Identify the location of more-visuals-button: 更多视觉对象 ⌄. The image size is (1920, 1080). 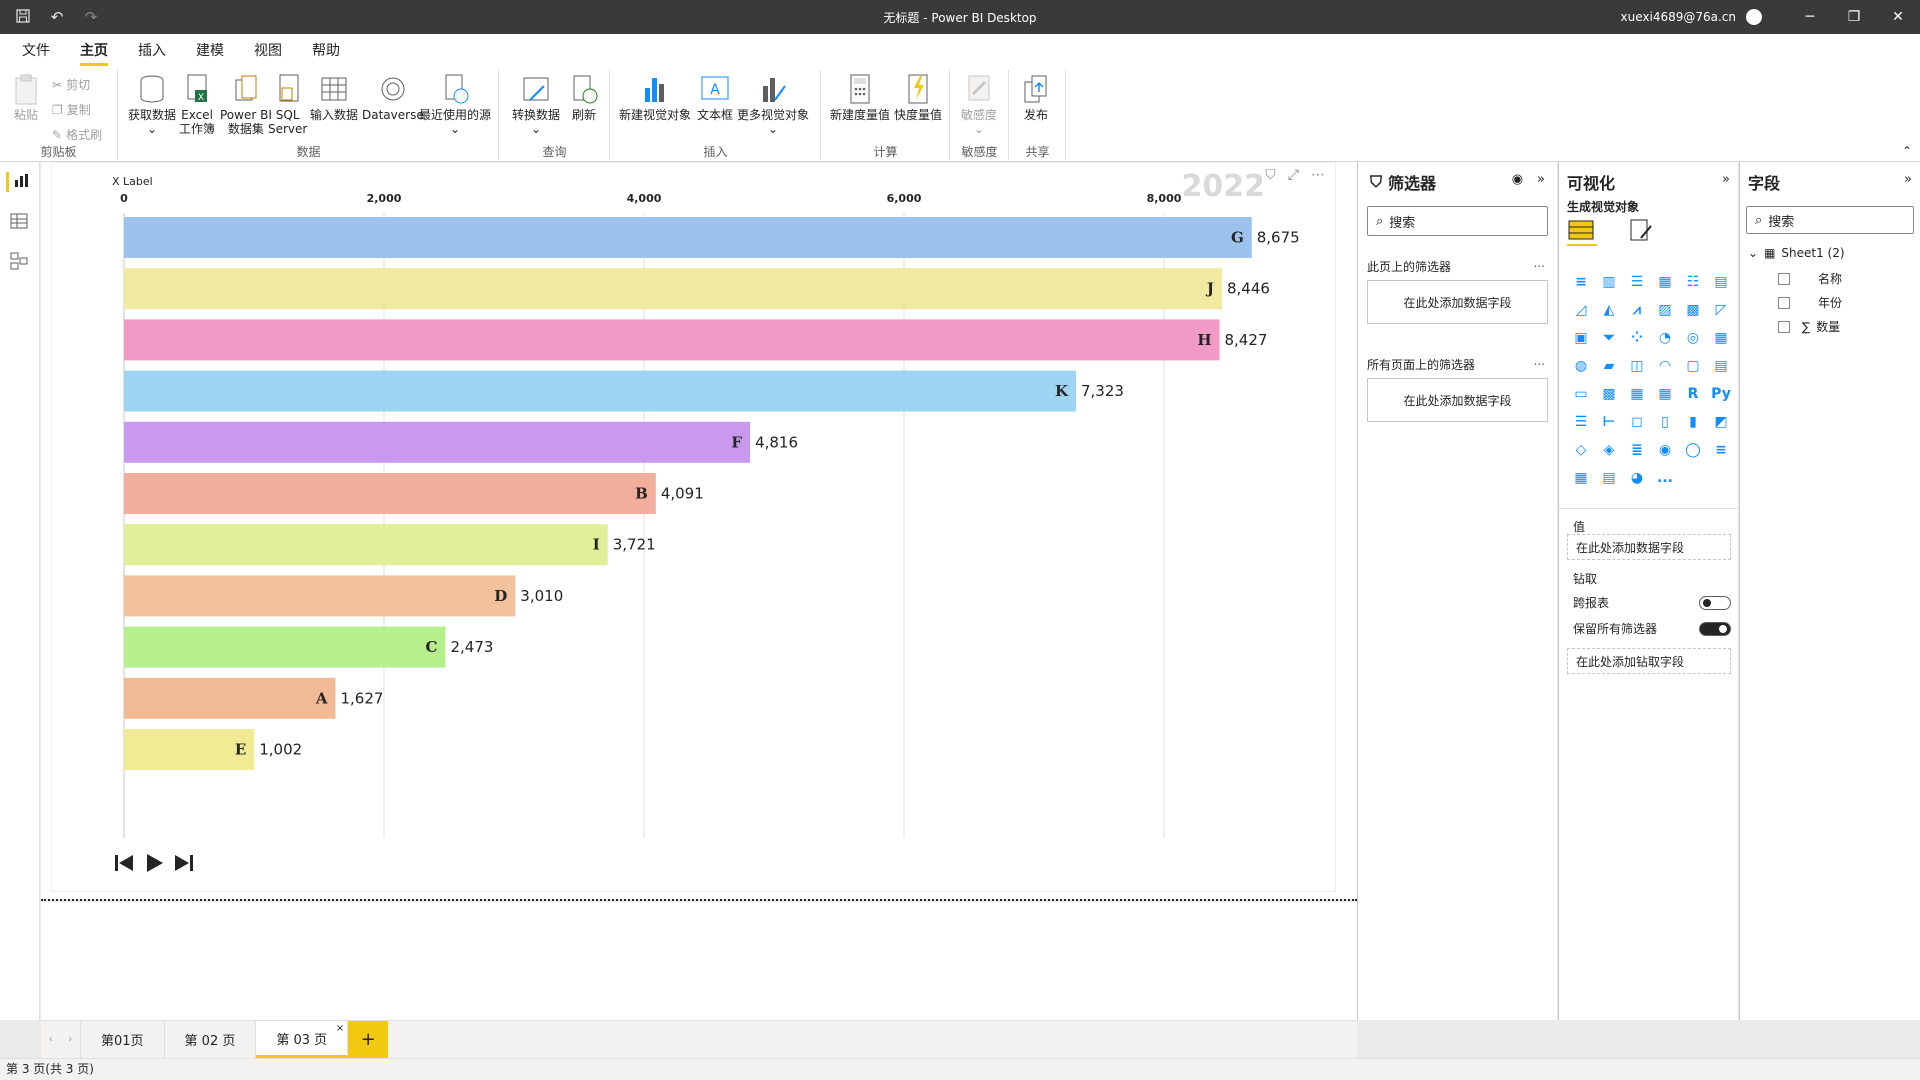
(773, 104).